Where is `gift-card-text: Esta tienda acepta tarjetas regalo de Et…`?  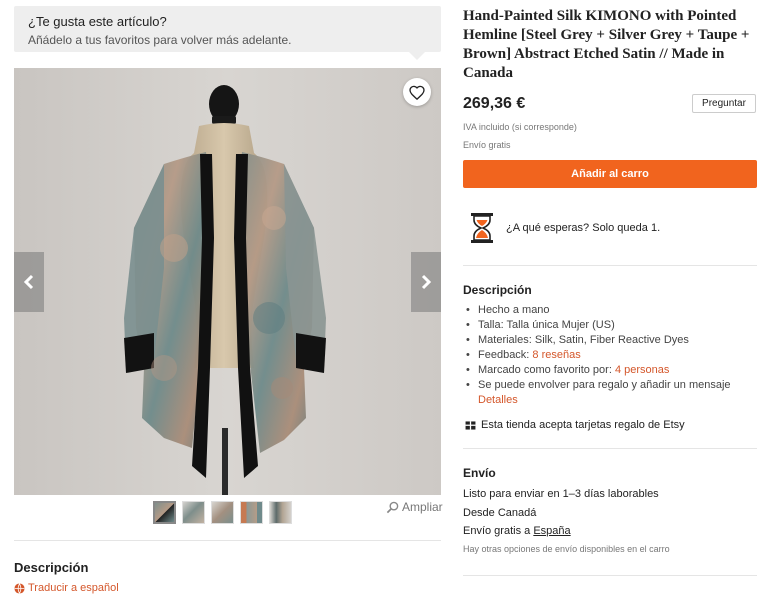 gift-card-text: Esta tienda acepta tarjetas regalo de Et… is located at coordinates (583, 425).